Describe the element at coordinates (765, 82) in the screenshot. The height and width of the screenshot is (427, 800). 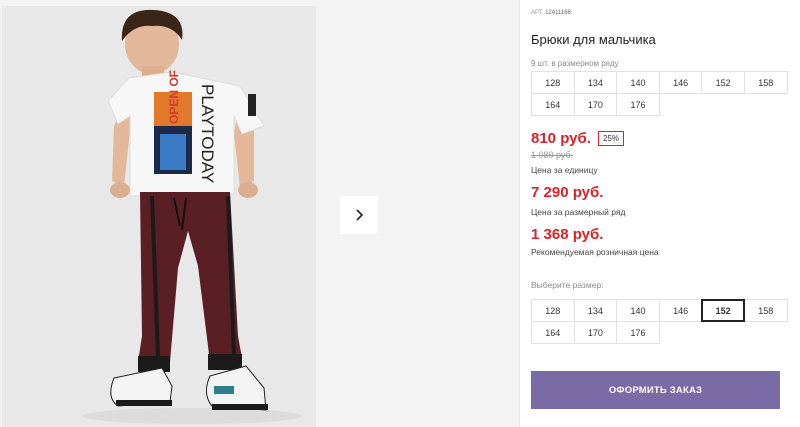
I see `pack-size-cell: 158` at that location.